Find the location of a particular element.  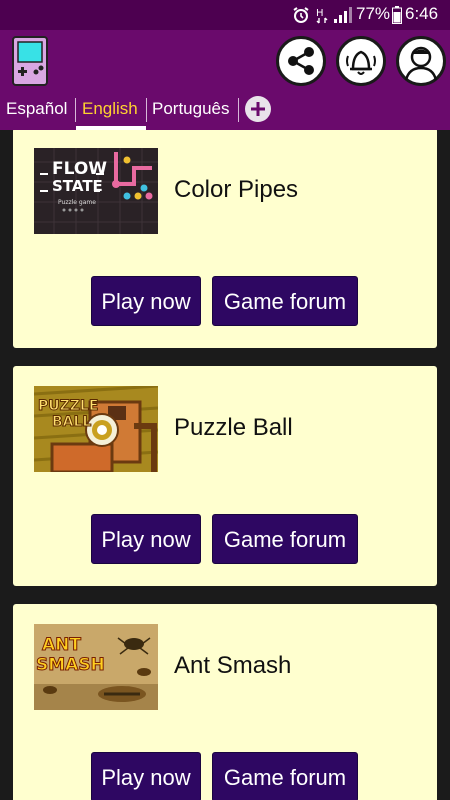

thumb-text: BALL is located at coordinates (71, 422).